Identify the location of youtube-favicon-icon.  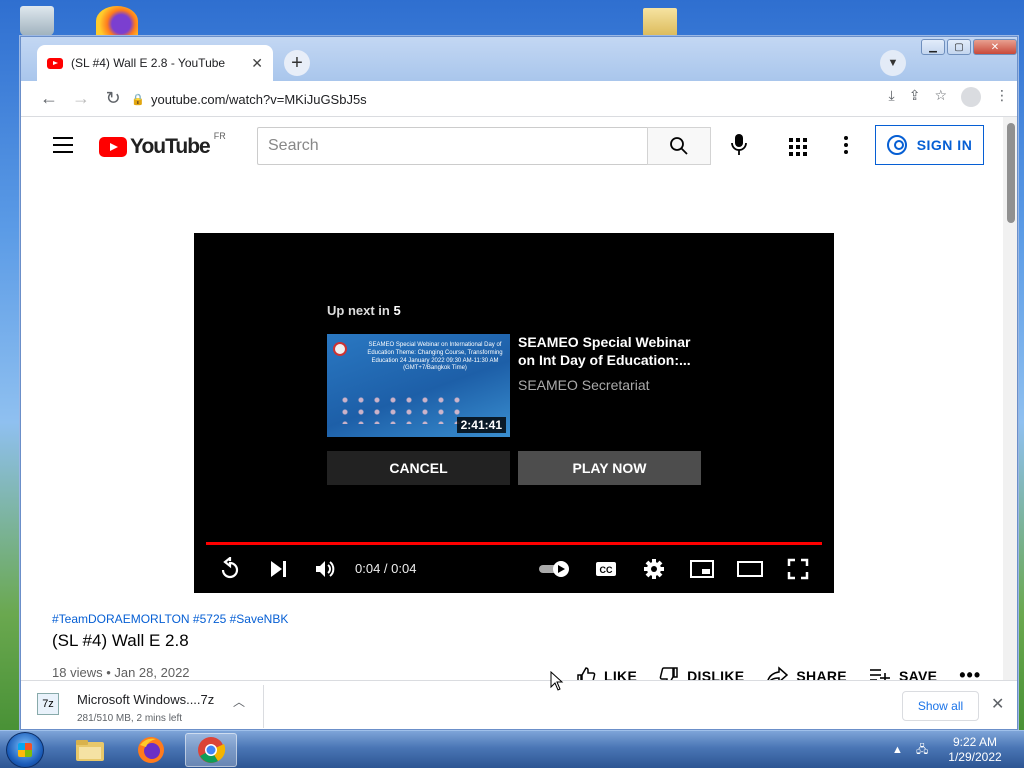
(55, 63).